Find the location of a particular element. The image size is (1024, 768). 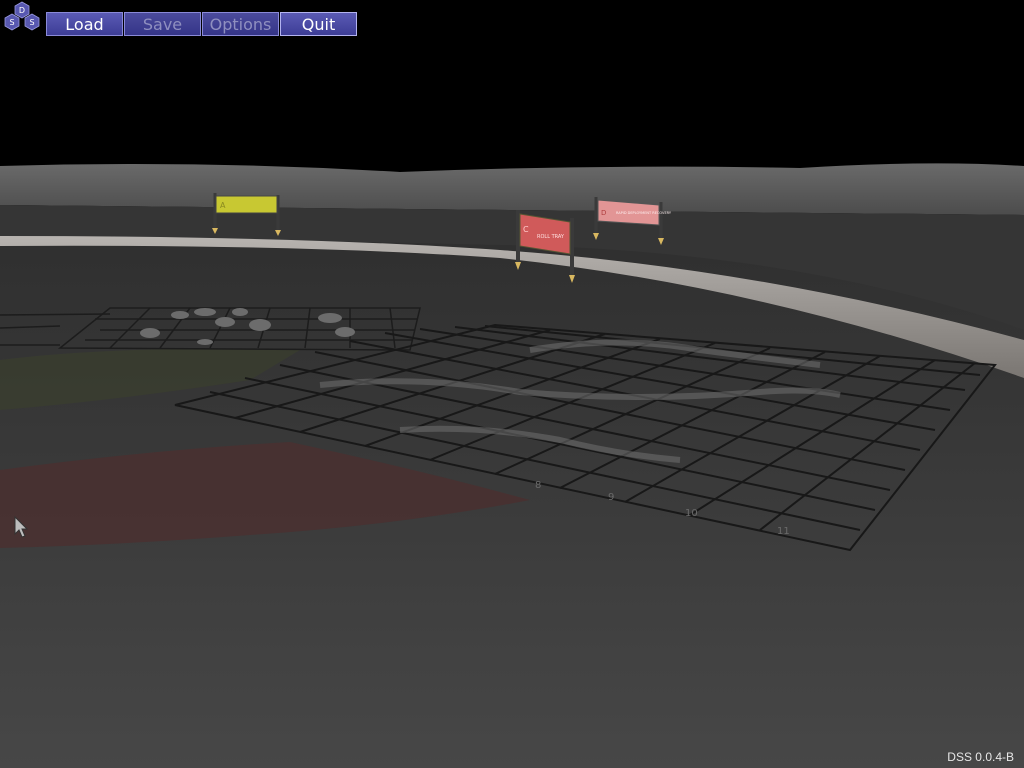

logo-letter: D is located at coordinates (22, 10).